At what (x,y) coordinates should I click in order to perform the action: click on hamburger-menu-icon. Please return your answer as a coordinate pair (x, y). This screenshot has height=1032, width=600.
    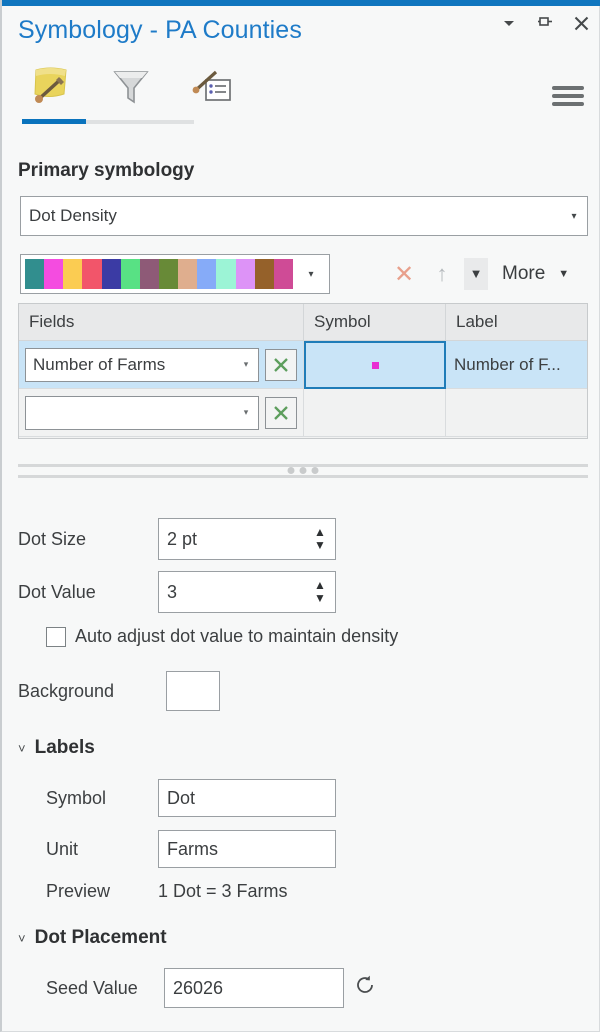
    Looking at the image, I should click on (568, 96).